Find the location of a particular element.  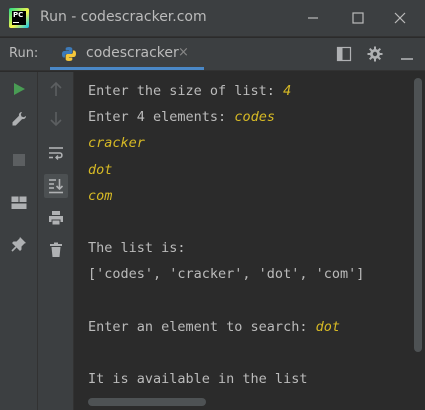

clear-all-button is located at coordinates (56, 250).